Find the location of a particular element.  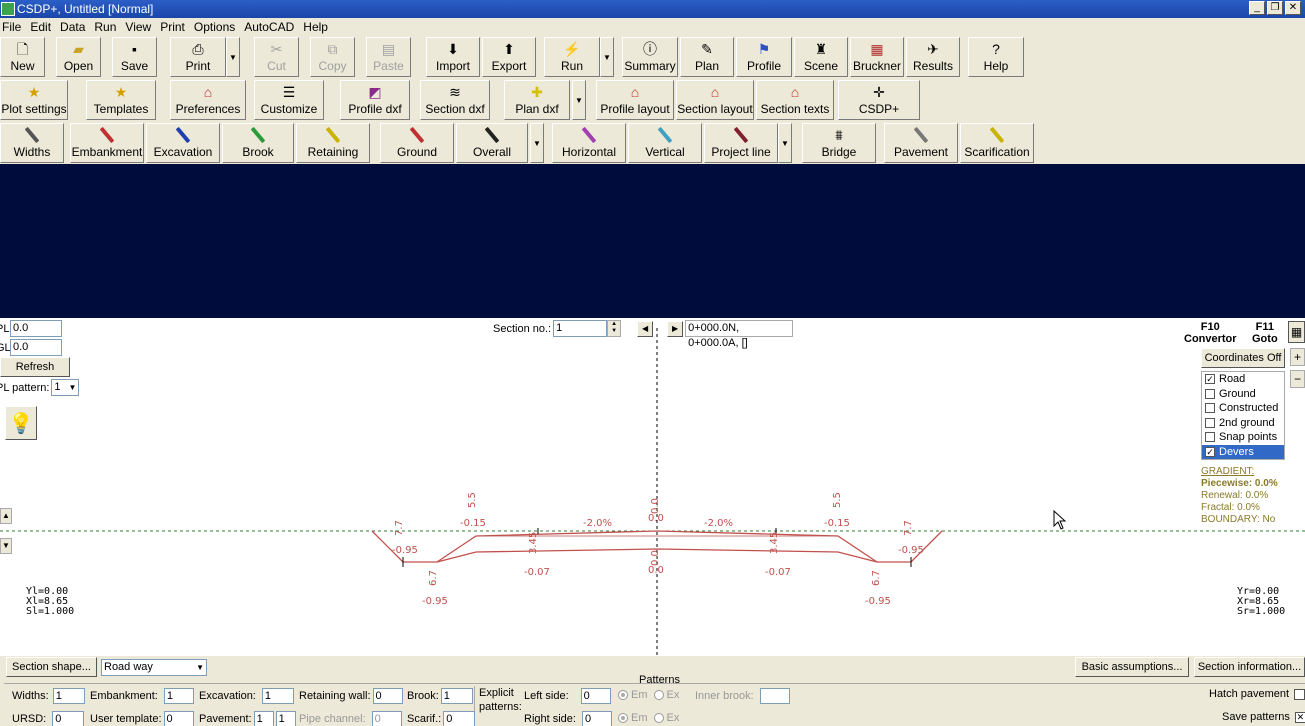

menu-data: Data is located at coordinates (74, 27).